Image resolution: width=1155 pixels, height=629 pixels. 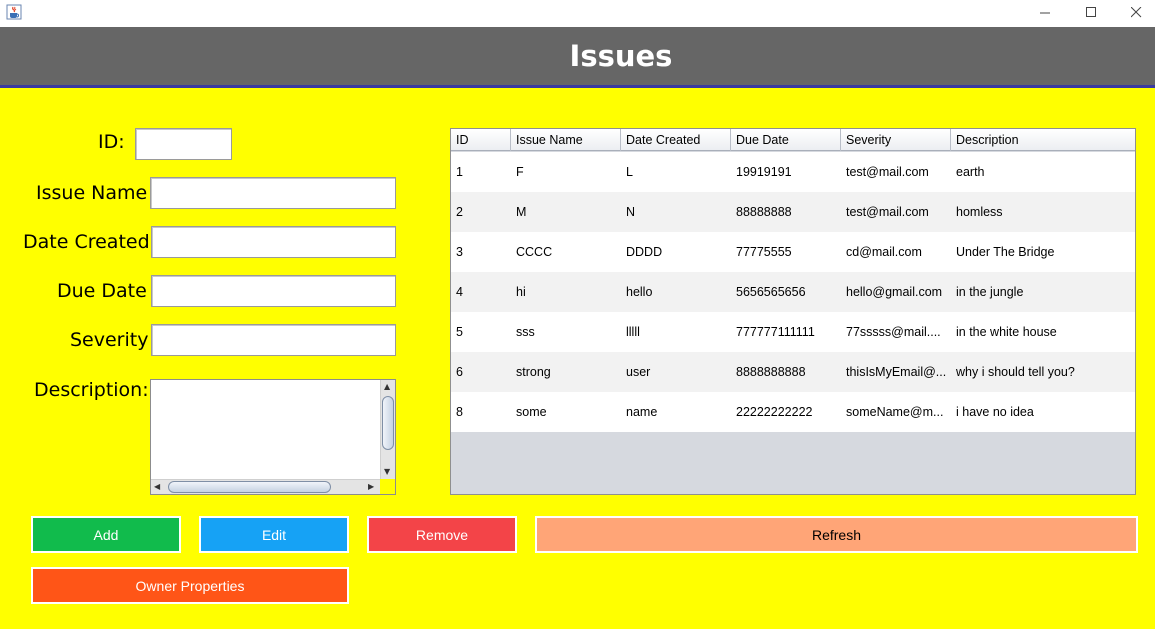 What do you see at coordinates (764, 252) in the screenshot?
I see `cell-due-date: 77775555` at bounding box center [764, 252].